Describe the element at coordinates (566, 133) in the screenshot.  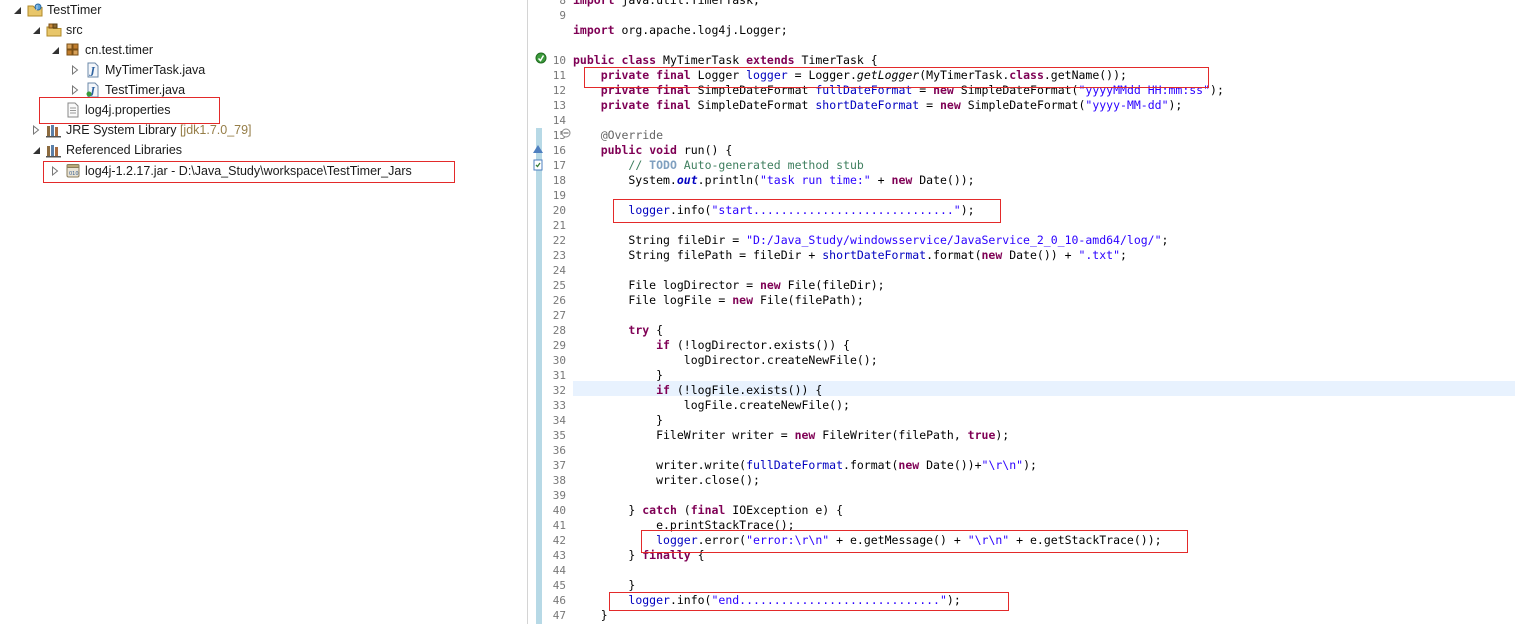
I see `collapse-fold-icon` at that location.